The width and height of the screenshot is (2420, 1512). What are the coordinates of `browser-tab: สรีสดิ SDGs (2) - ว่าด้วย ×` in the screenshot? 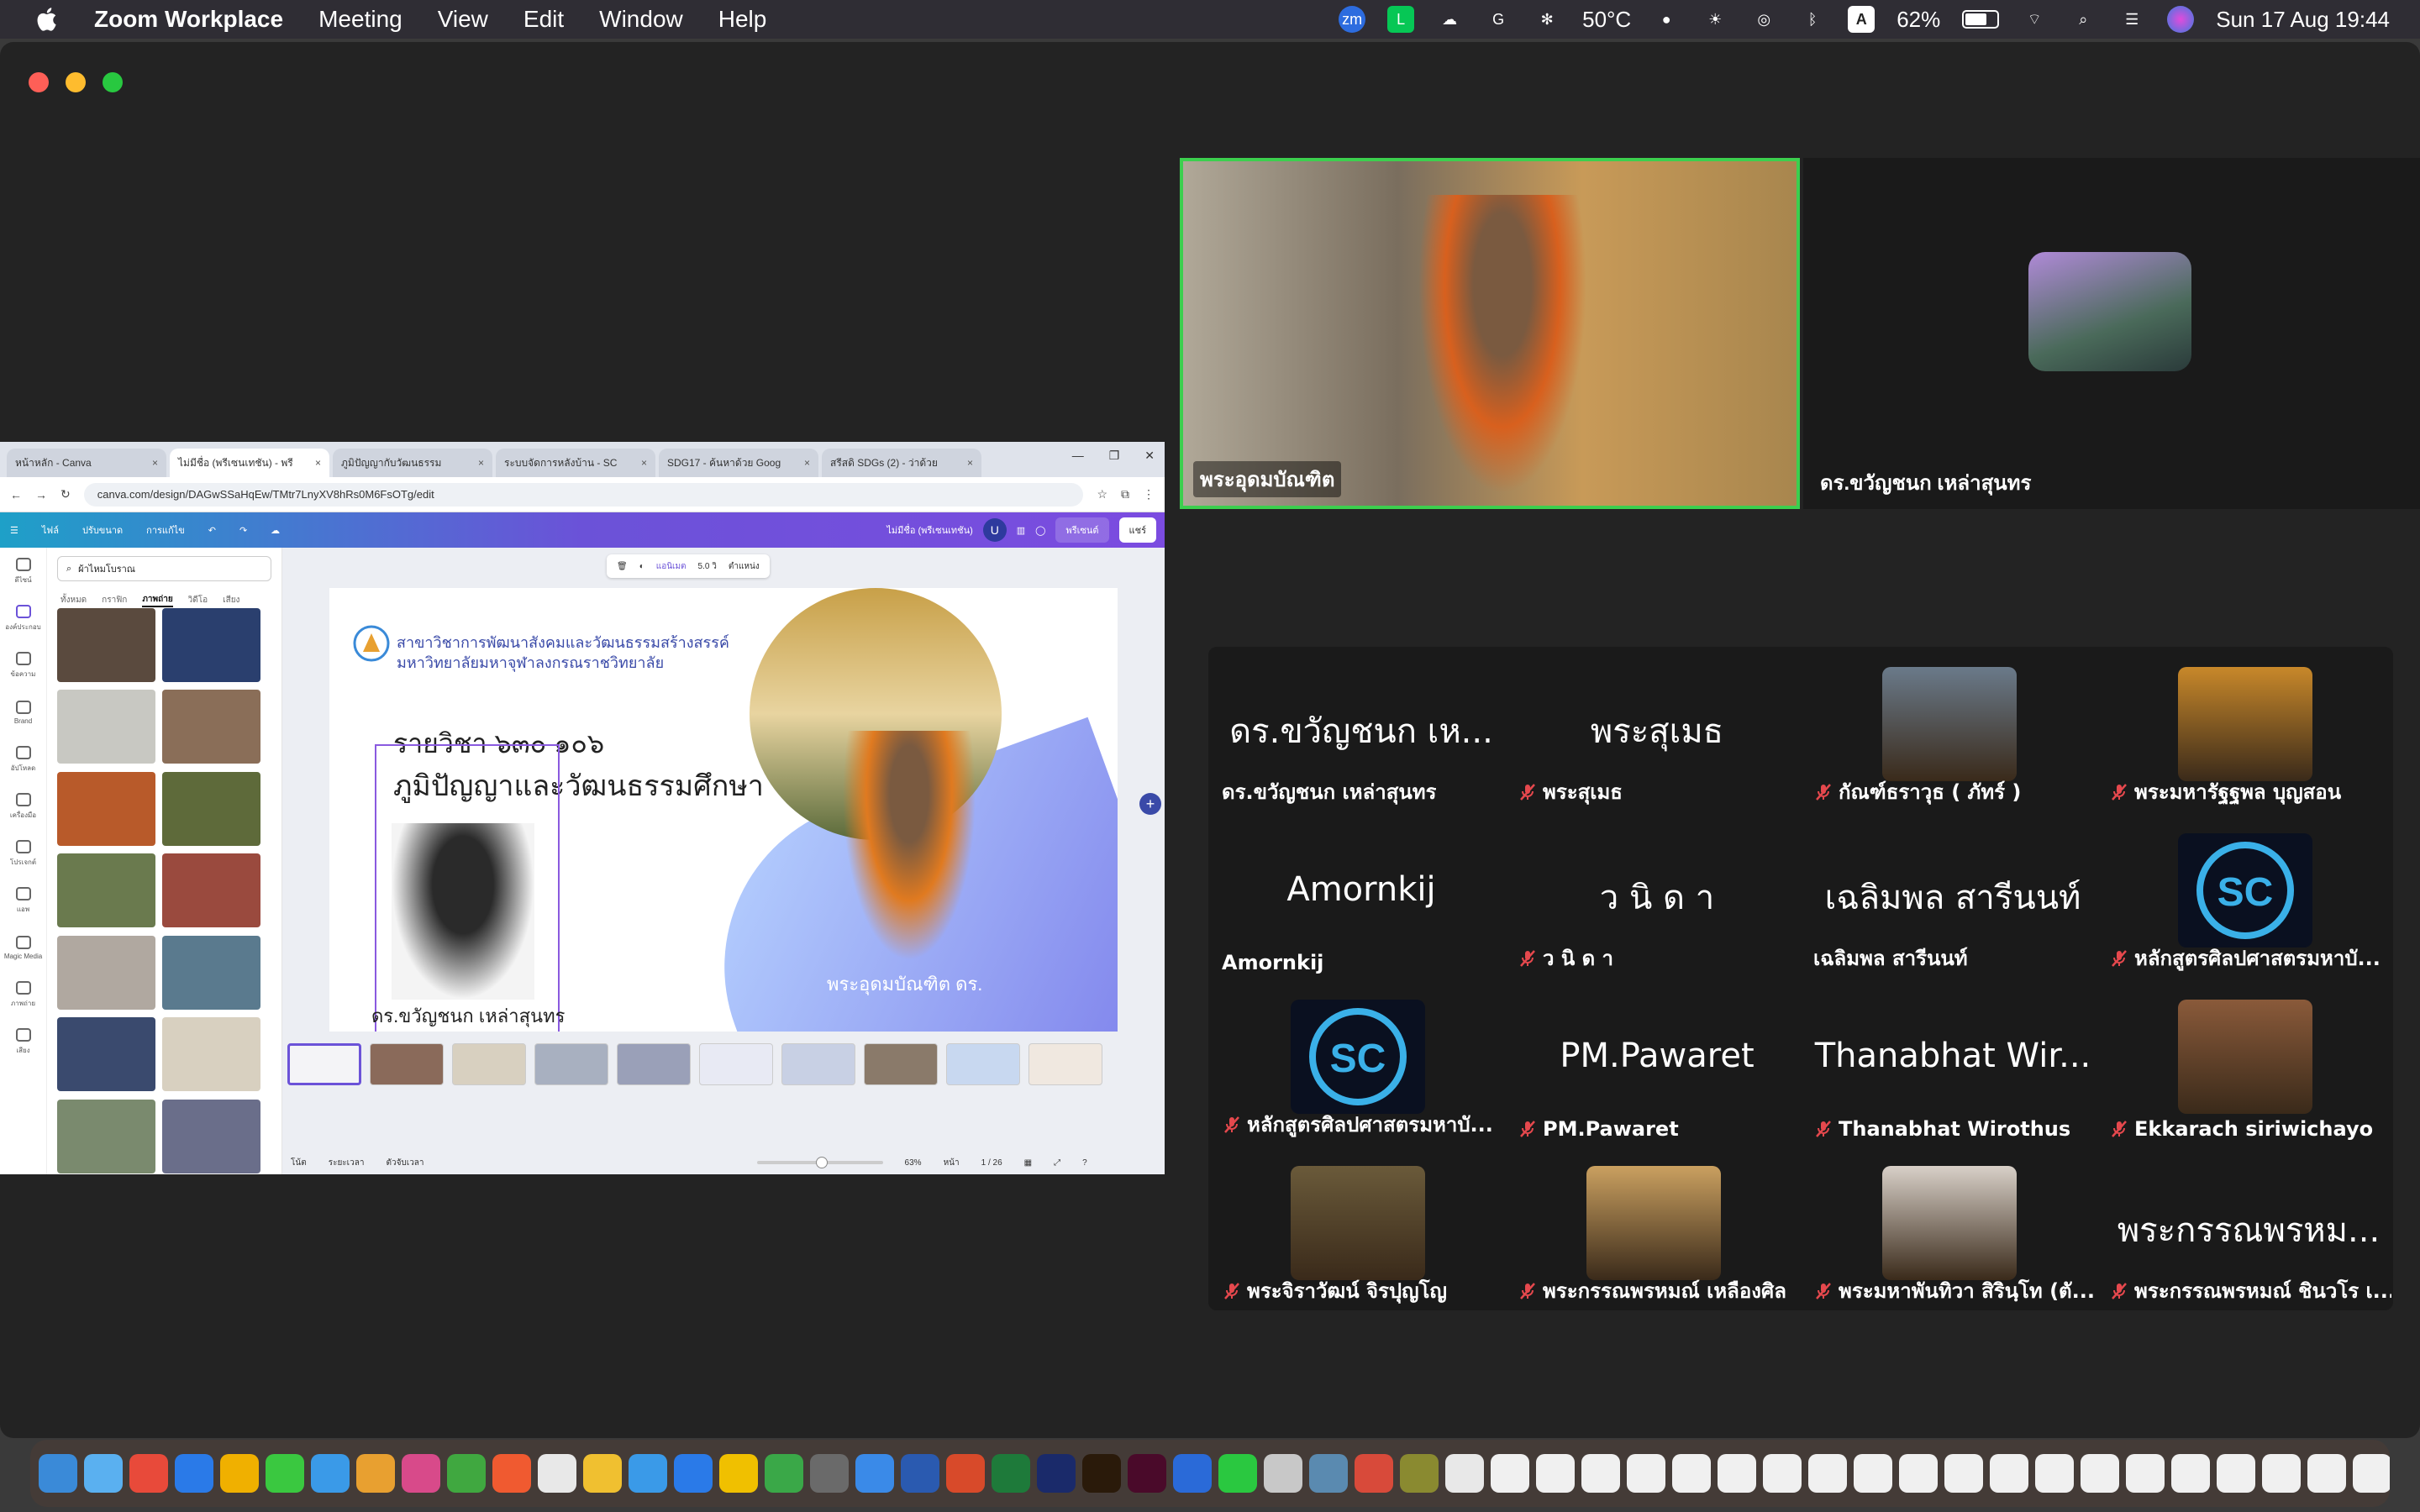 It's located at (901, 463).